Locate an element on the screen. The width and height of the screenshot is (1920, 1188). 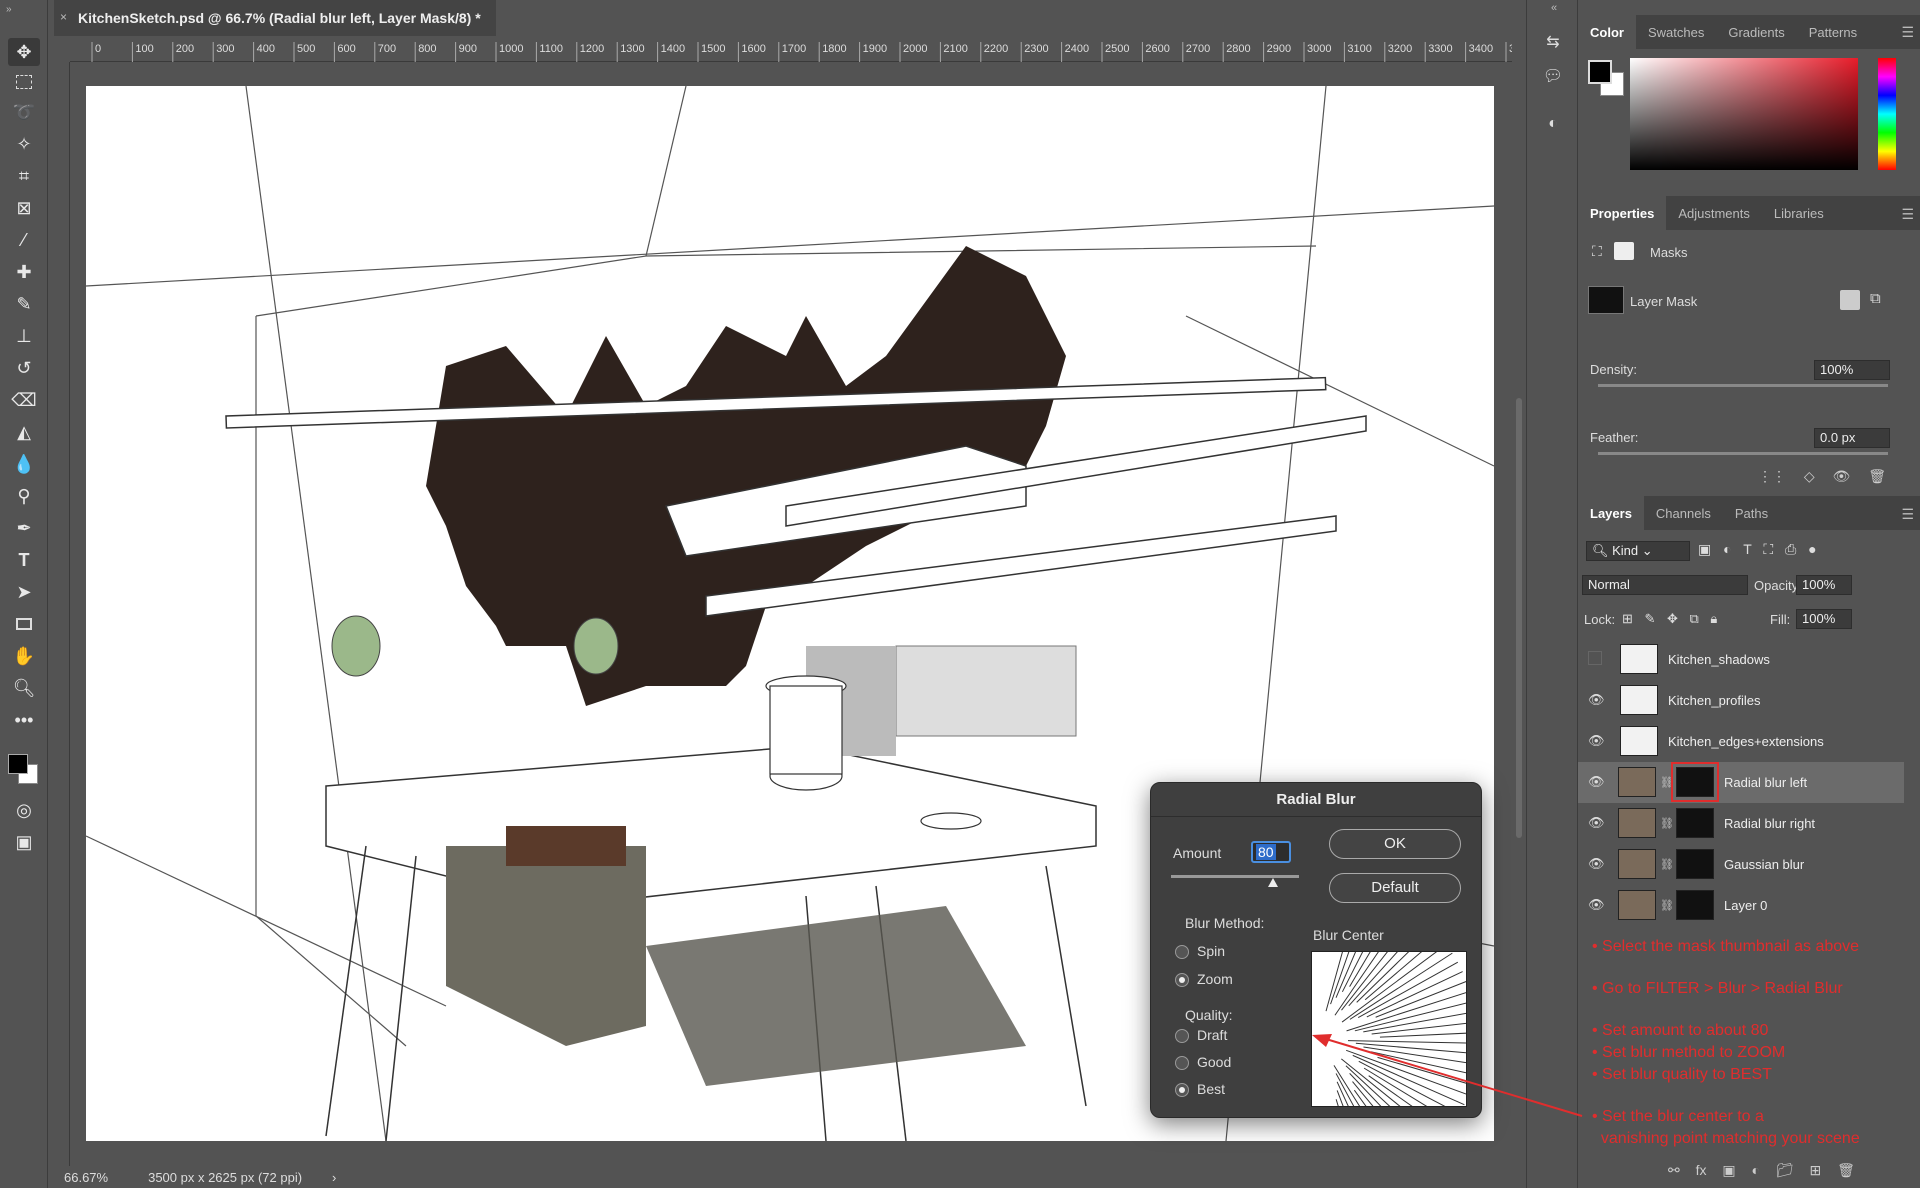
comments-icon: 💬︎ is located at coordinates (1553, 76).